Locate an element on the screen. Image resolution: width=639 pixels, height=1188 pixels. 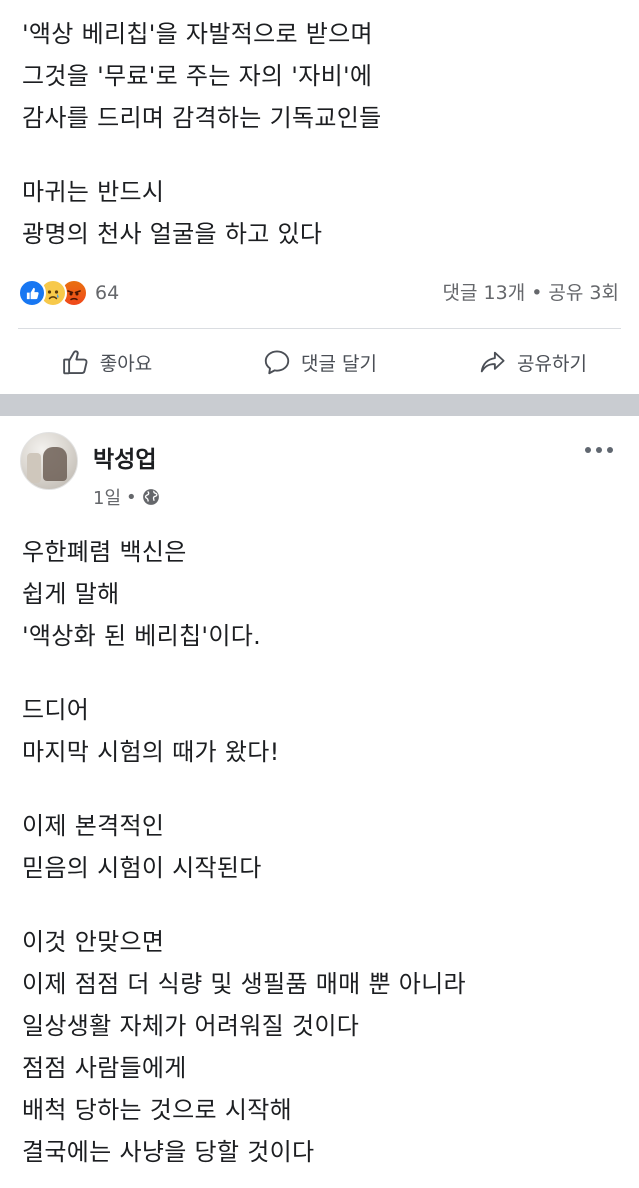
reaction-count: 64 is located at coordinates (107, 293).